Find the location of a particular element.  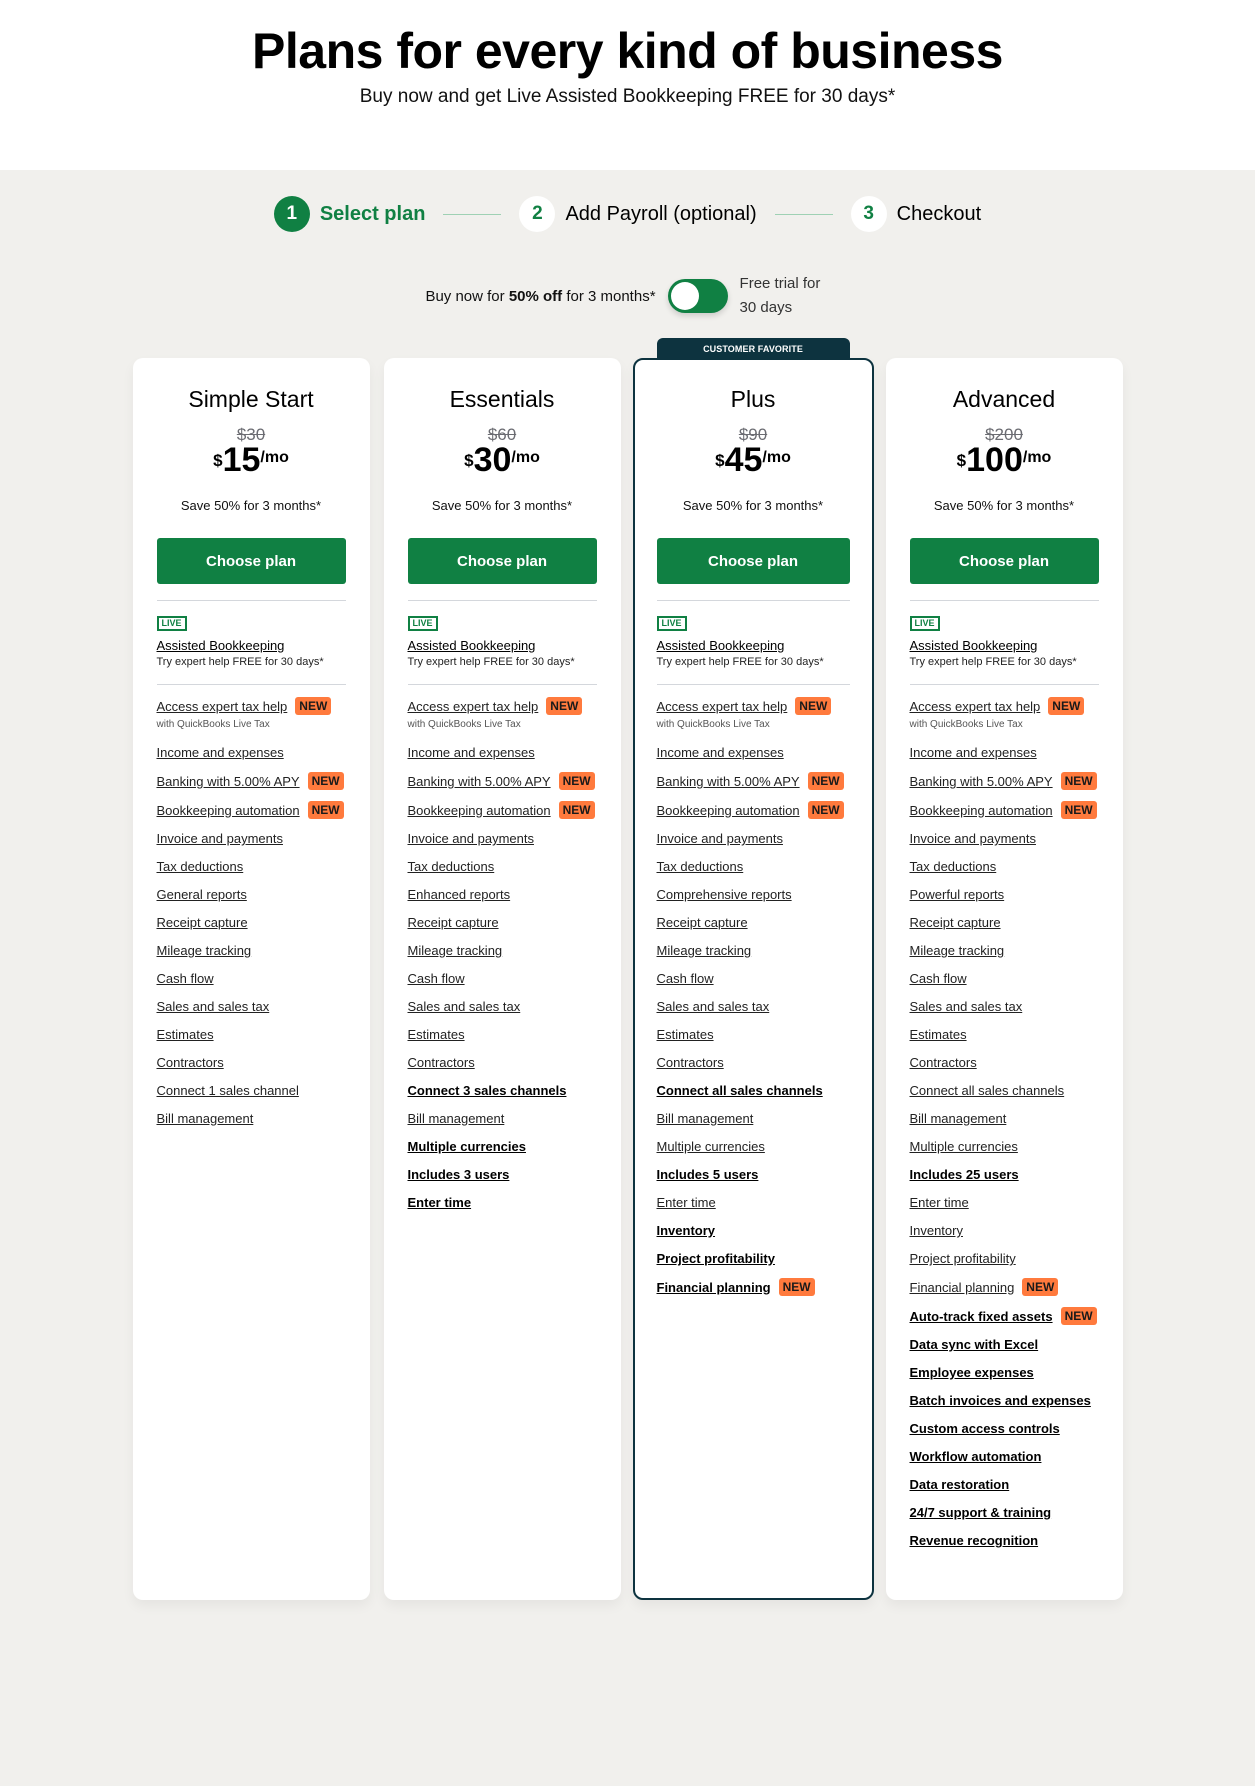

feature-link: General reports is located at coordinates (202, 894).